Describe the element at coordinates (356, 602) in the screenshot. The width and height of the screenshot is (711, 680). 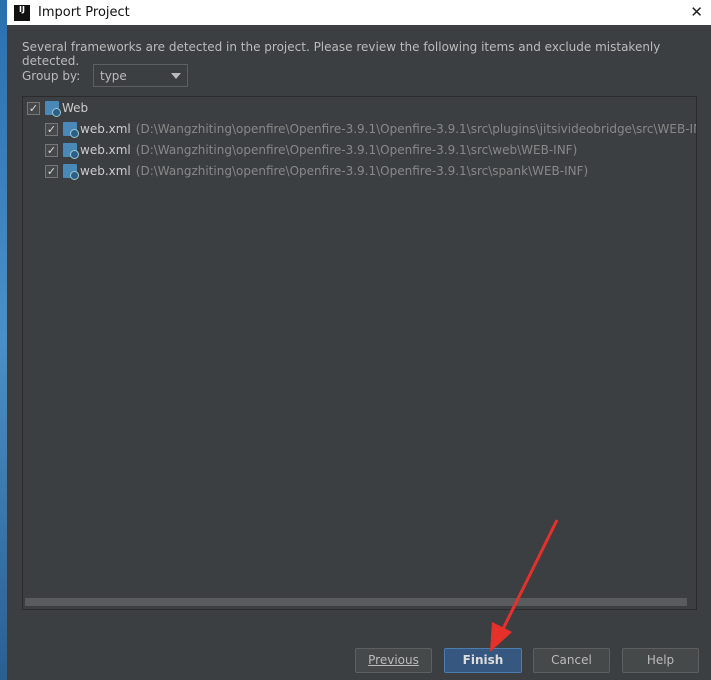
I see `horizontal-scrollbar` at that location.